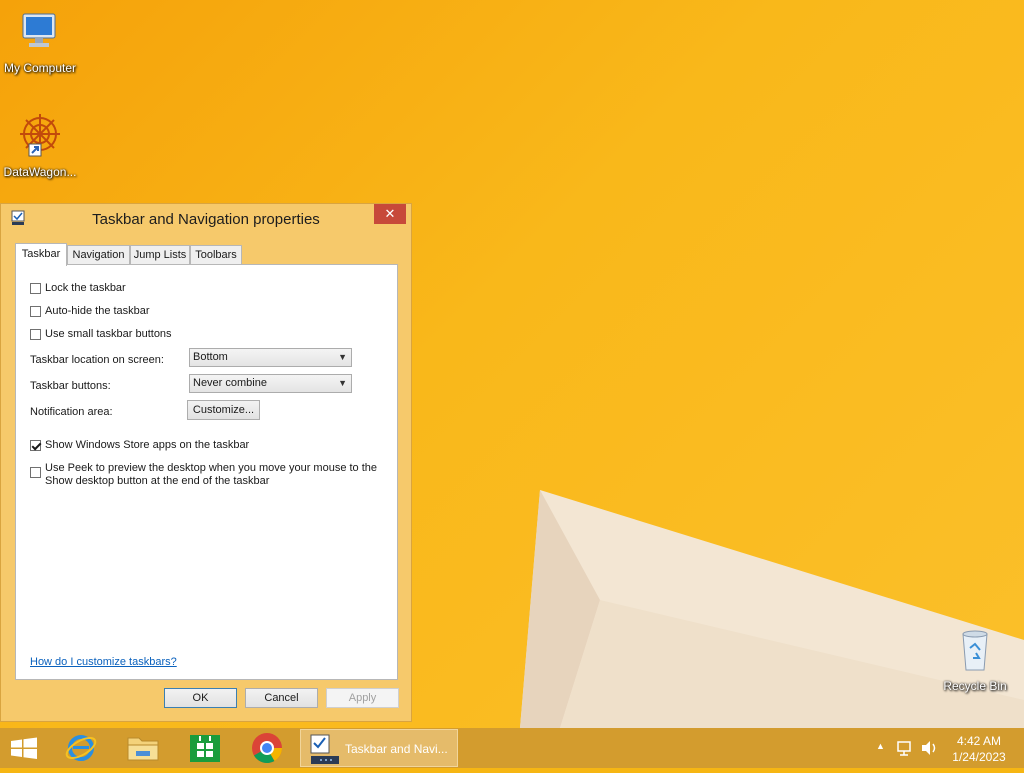  Describe the element at coordinates (324, 749) in the screenshot. I see `taskbar-properties-icon` at that location.